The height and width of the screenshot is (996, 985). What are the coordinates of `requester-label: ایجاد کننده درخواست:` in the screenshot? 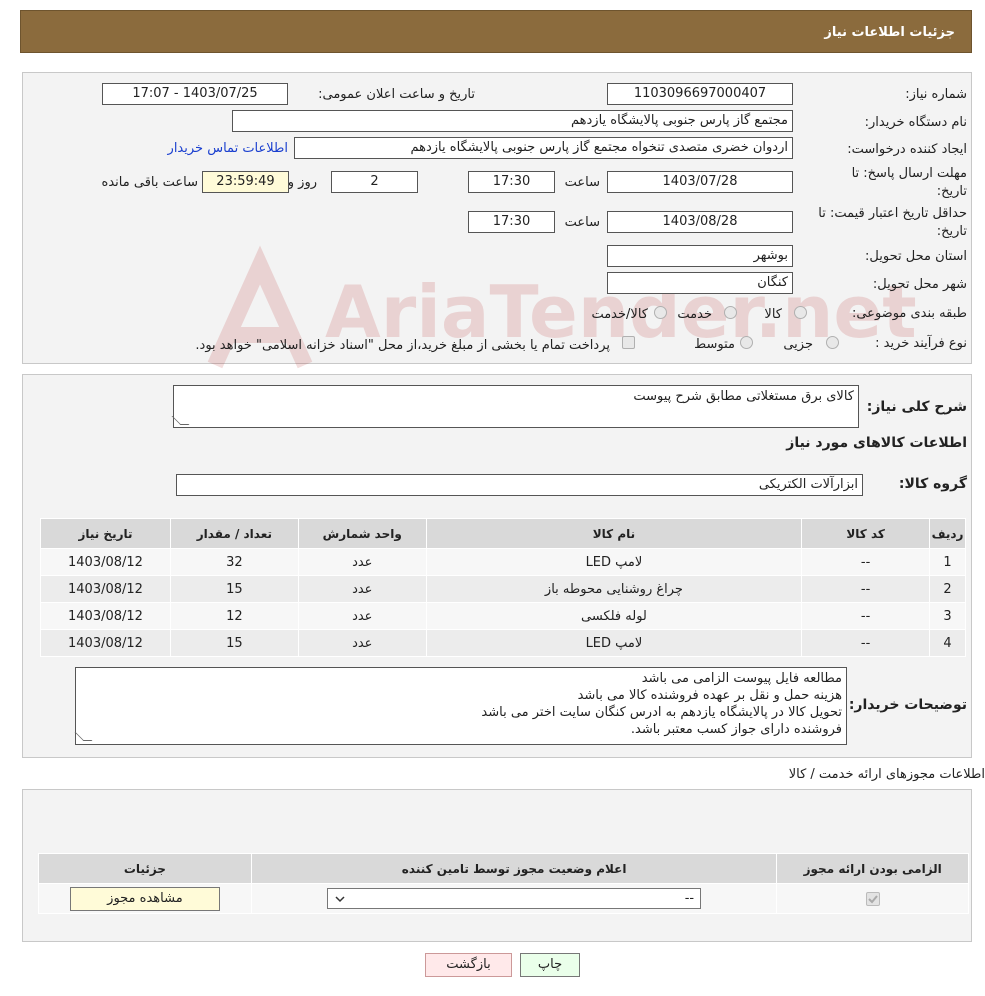 It's located at (907, 149).